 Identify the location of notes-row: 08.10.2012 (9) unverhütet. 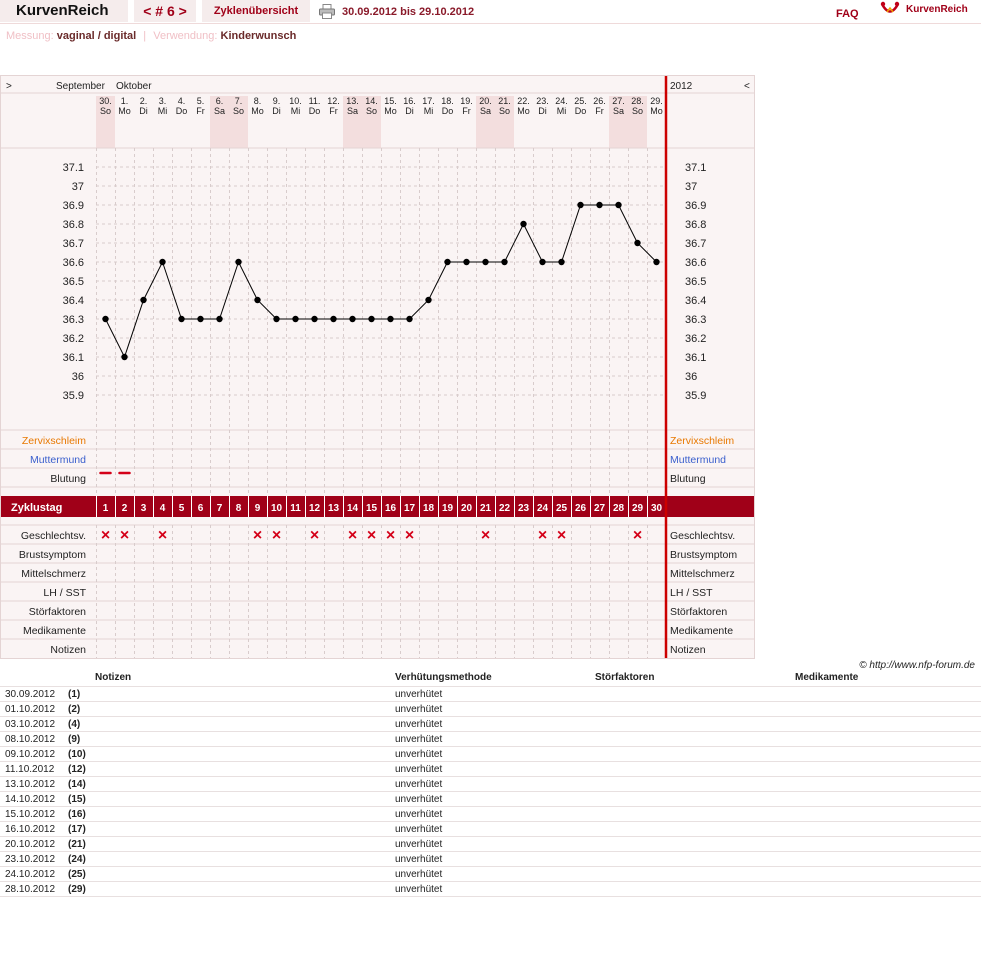
(490, 739).